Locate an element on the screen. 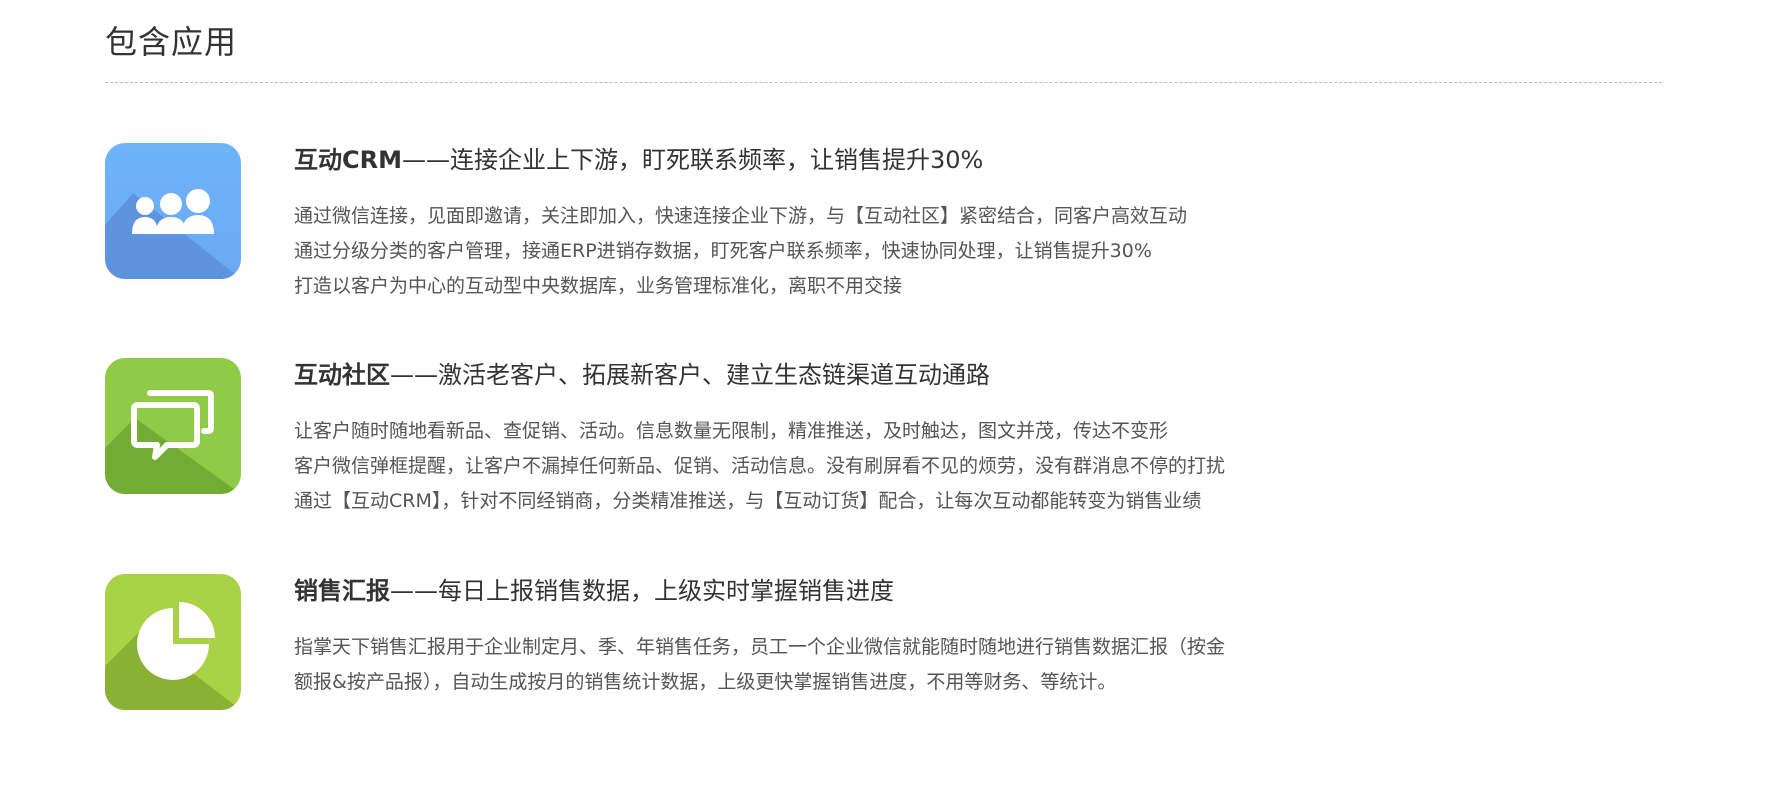 This screenshot has height=787, width=1769. pie-chart-icon is located at coordinates (173, 642).